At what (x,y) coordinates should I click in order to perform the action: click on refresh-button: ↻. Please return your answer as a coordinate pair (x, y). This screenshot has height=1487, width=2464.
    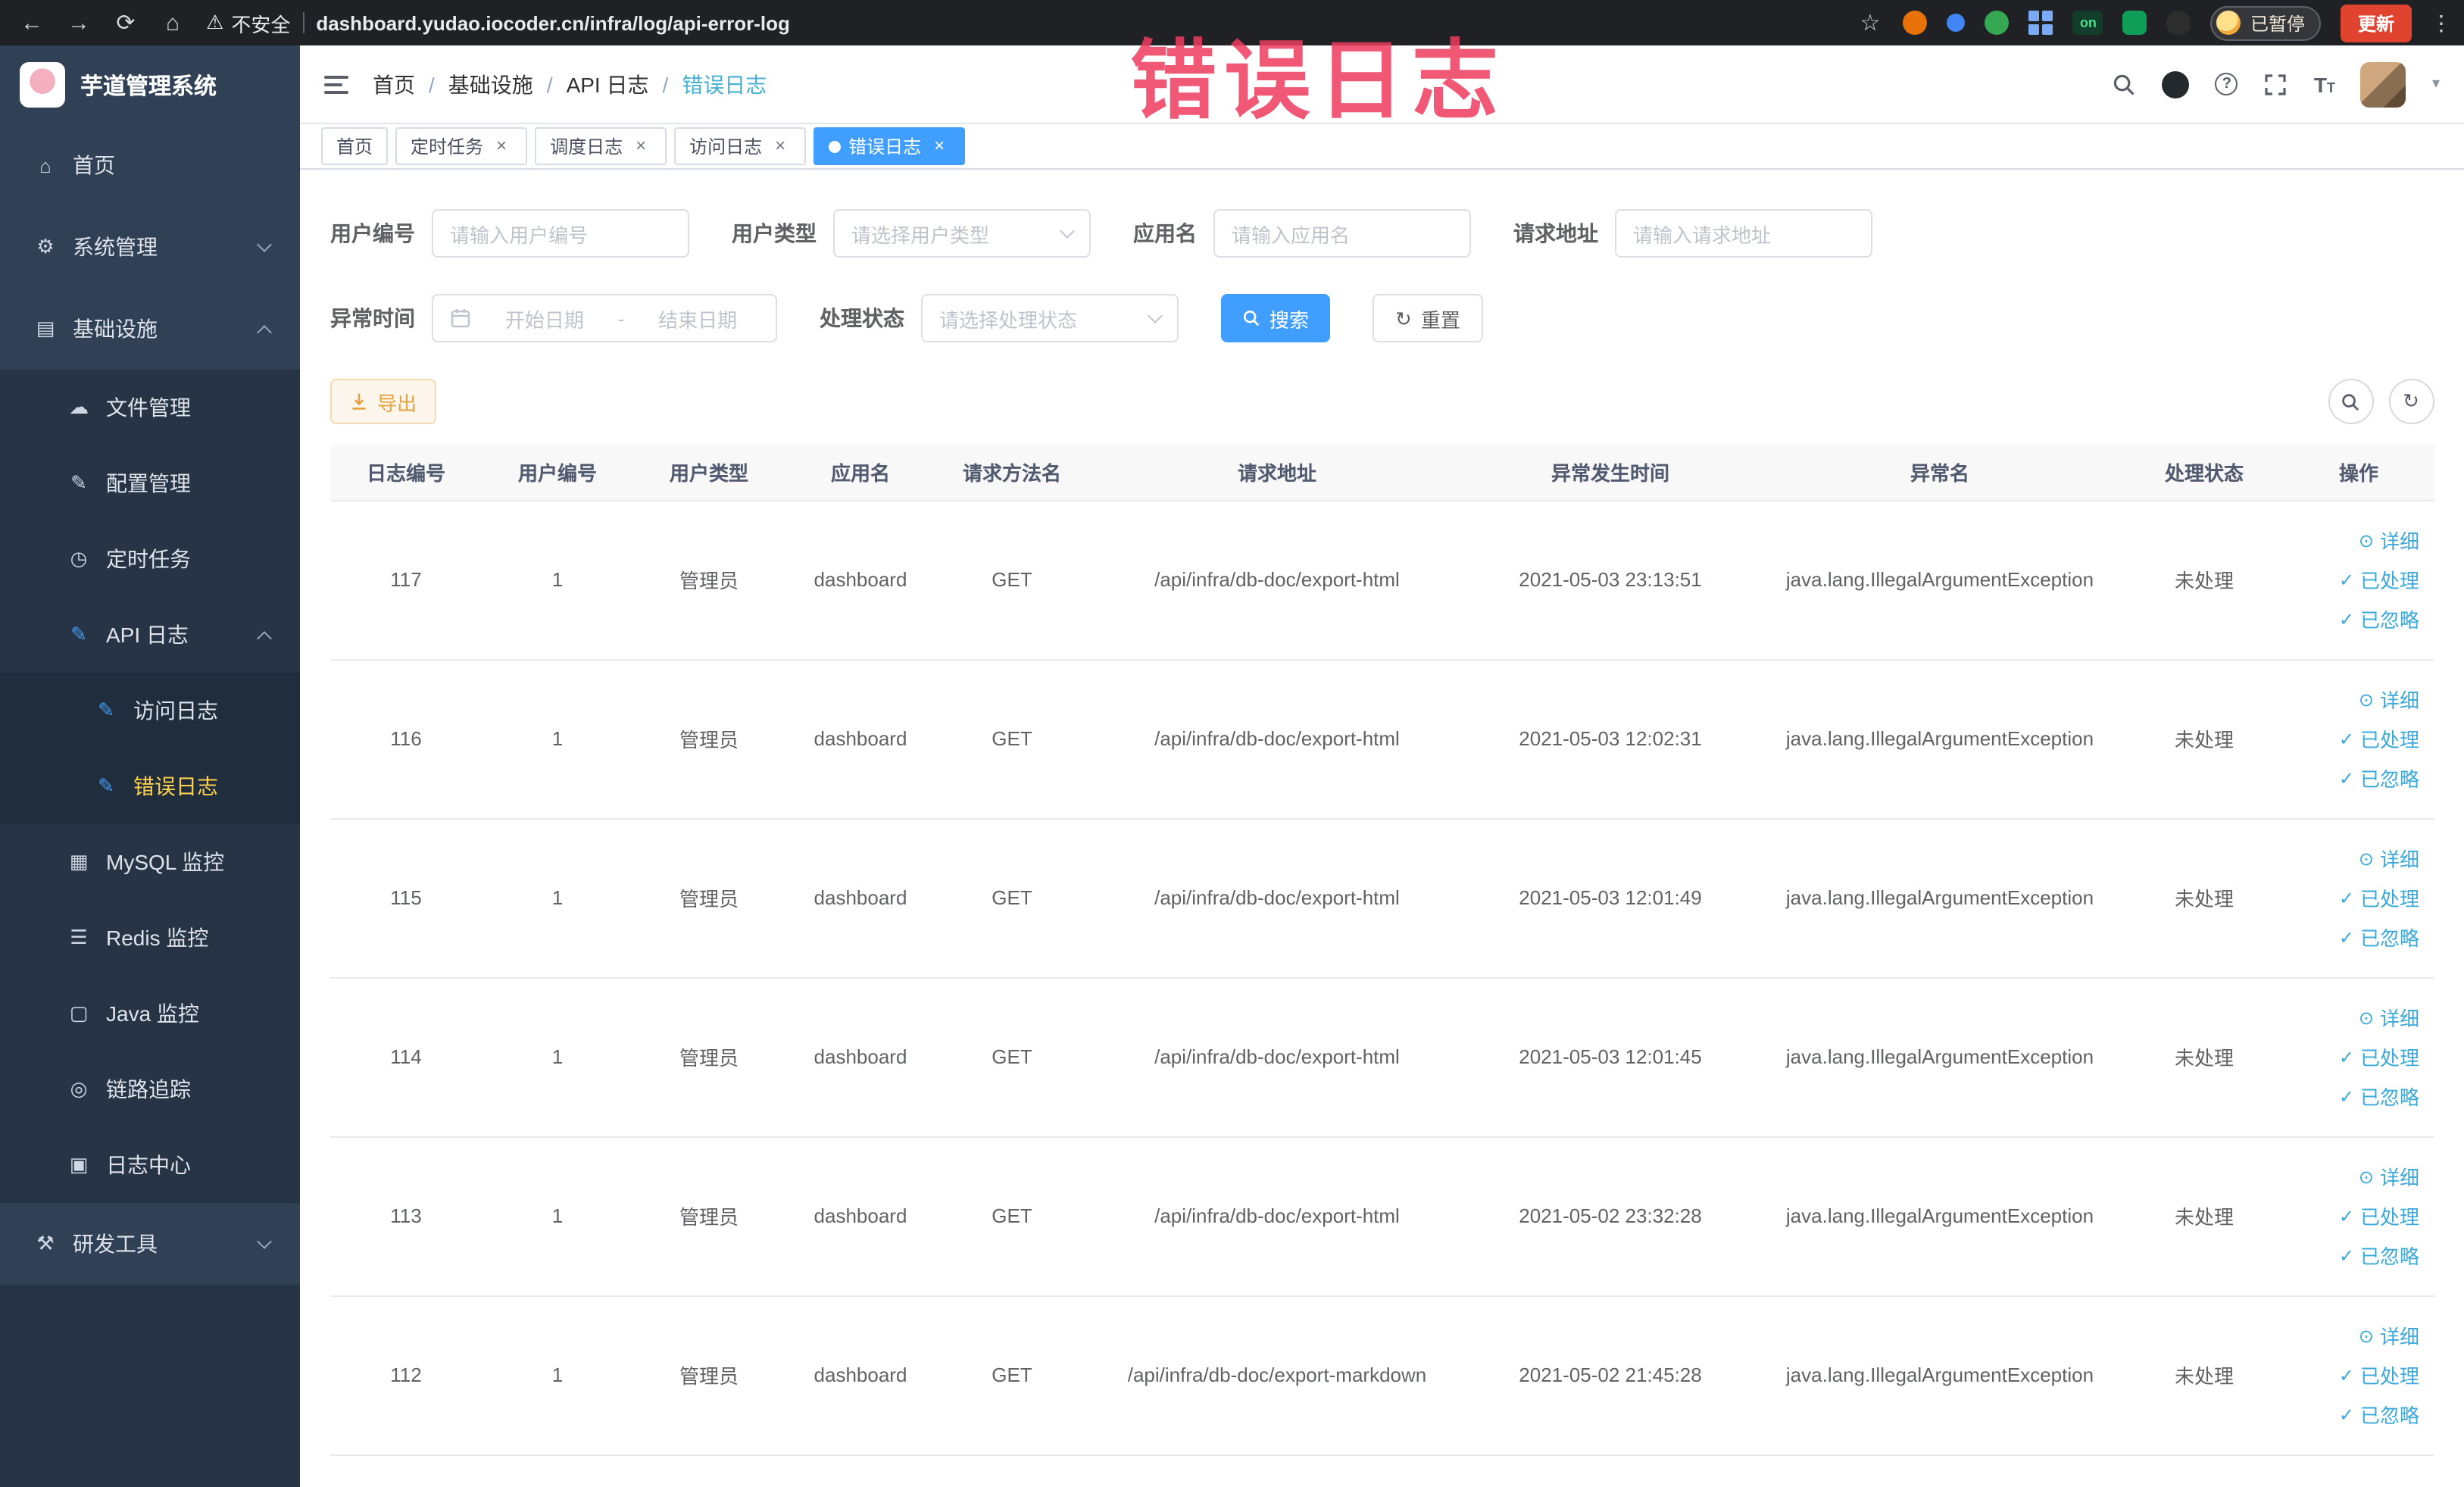
    Looking at the image, I should click on (2411, 401).